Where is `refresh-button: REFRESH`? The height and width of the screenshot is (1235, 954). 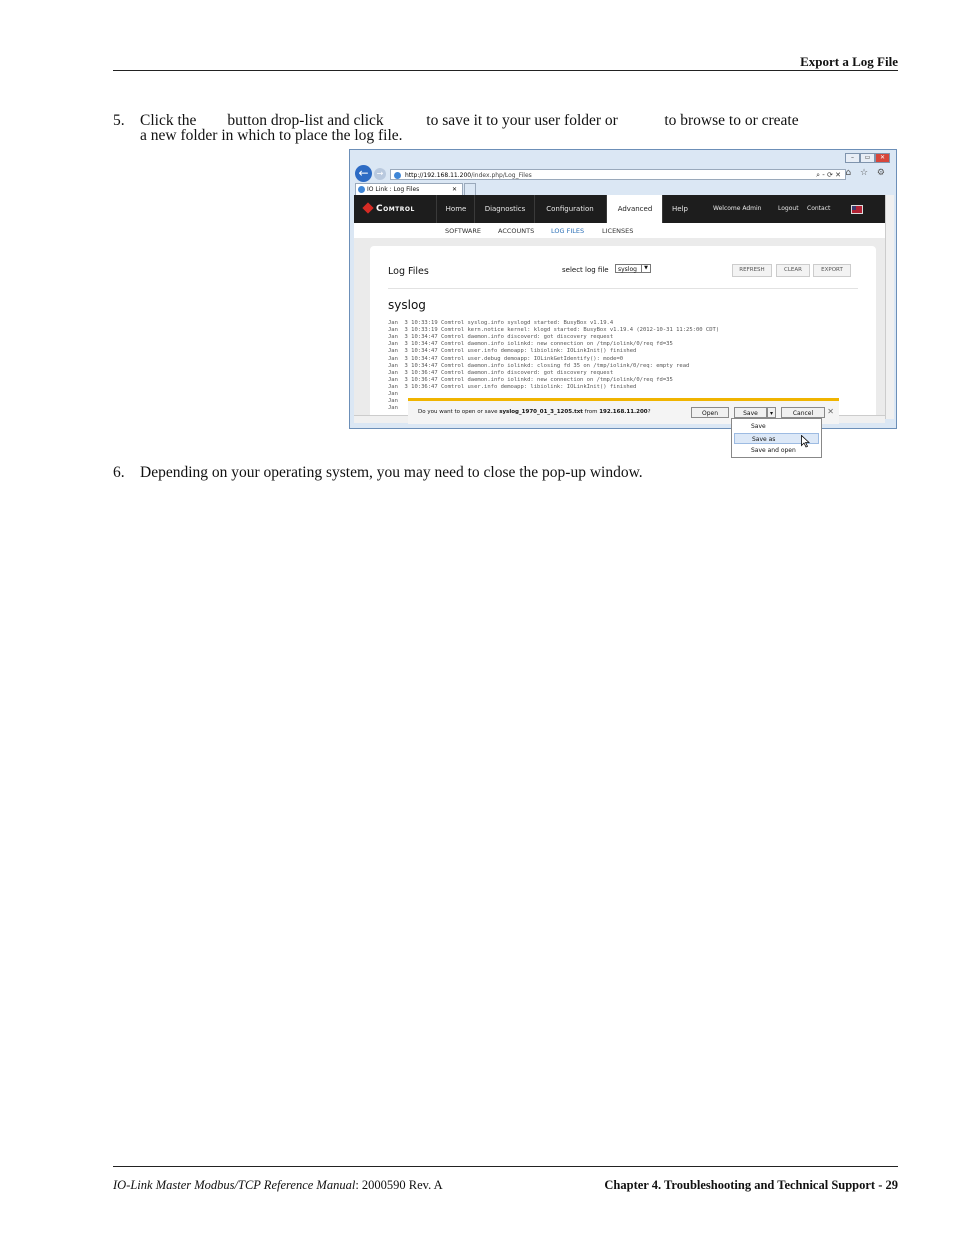
refresh-button: REFRESH is located at coordinates (752, 270).